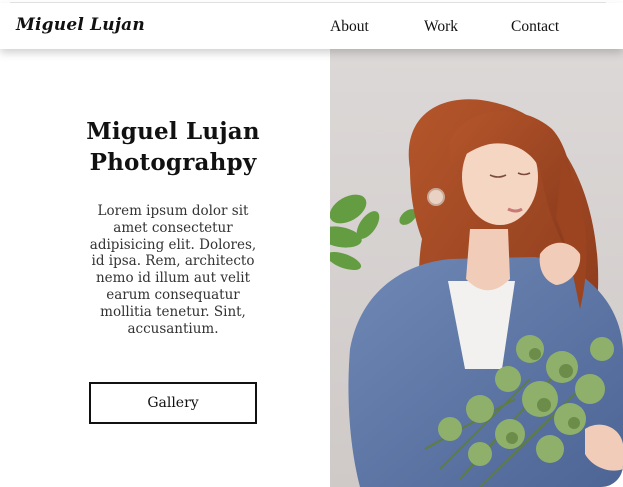  Describe the element at coordinates (441, 27) in the screenshot. I see `nav-work: Work` at that location.